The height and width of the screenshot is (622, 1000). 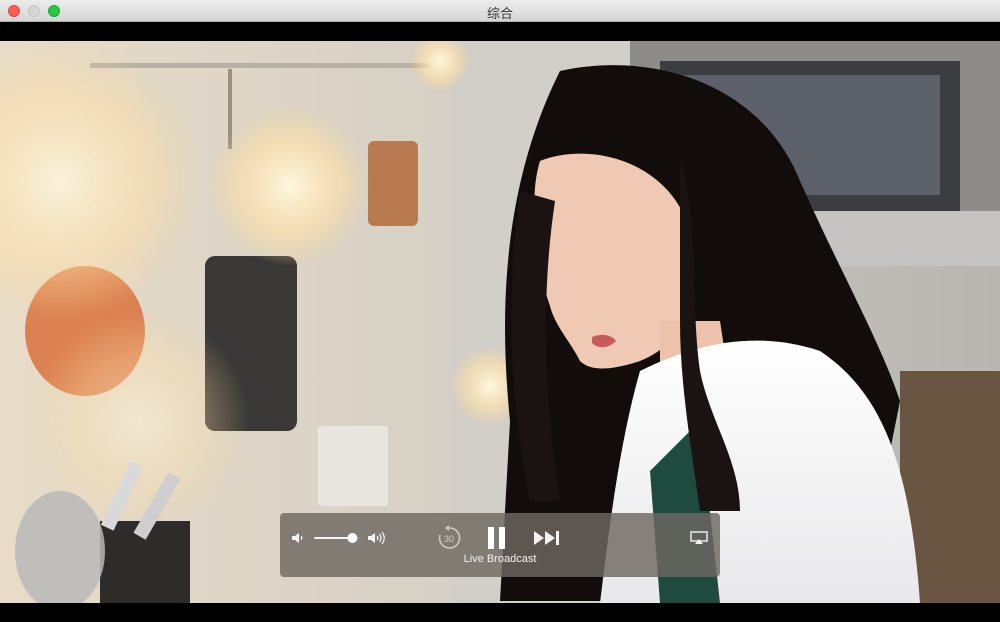 What do you see at coordinates (449, 539) in the screenshot?
I see `svg-text: 30` at bounding box center [449, 539].